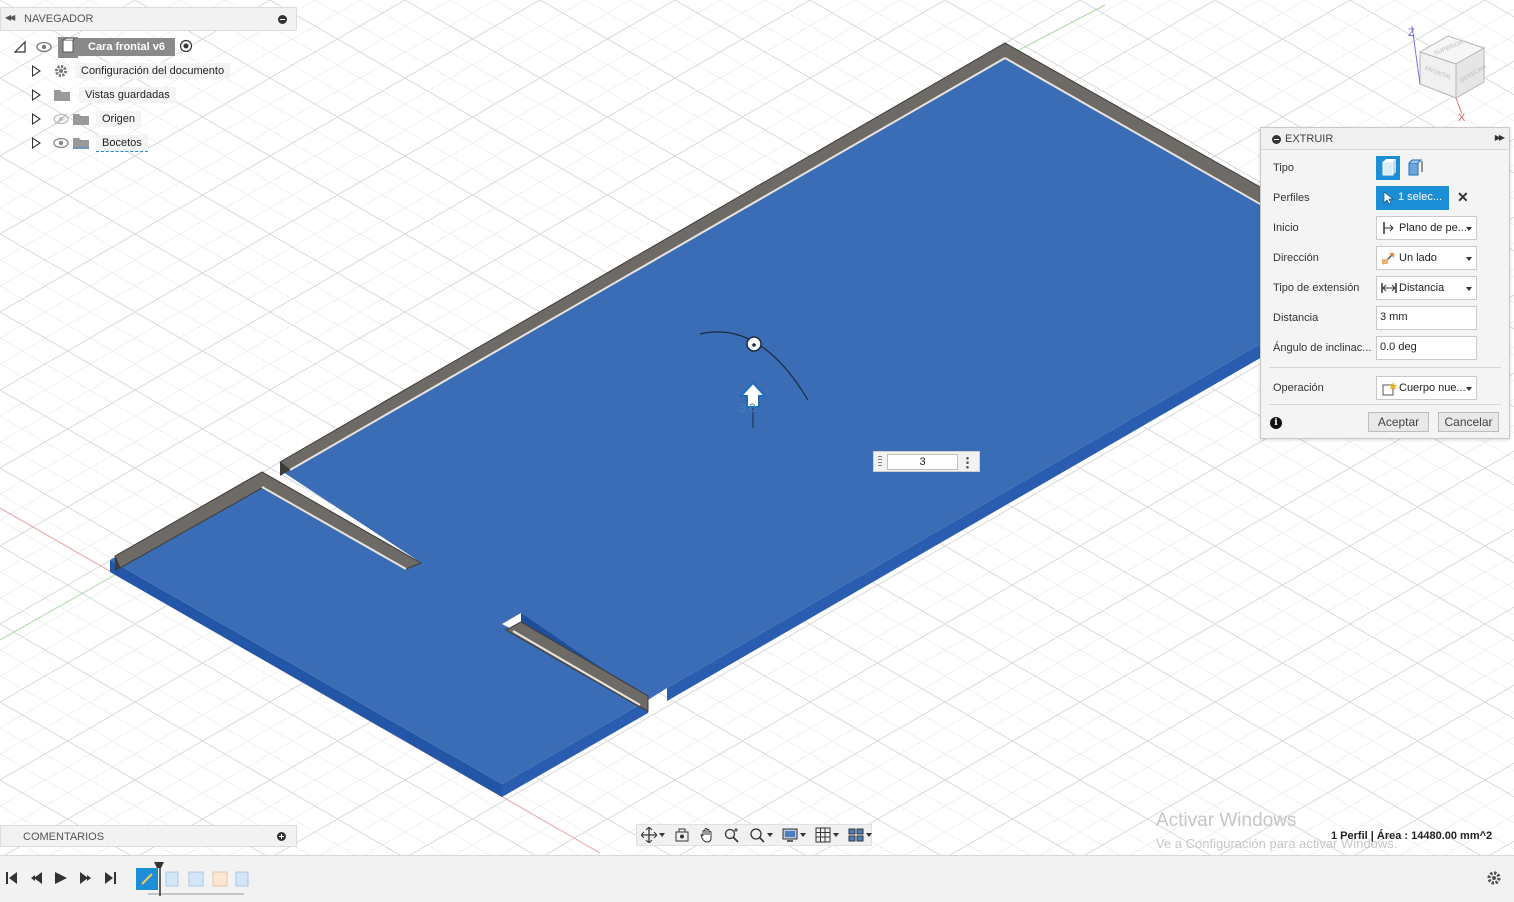 The width and height of the screenshot is (1514, 902). Describe the element at coordinates (1426, 288) in the screenshot. I see `extent-type-dropdown: Distancia` at that location.